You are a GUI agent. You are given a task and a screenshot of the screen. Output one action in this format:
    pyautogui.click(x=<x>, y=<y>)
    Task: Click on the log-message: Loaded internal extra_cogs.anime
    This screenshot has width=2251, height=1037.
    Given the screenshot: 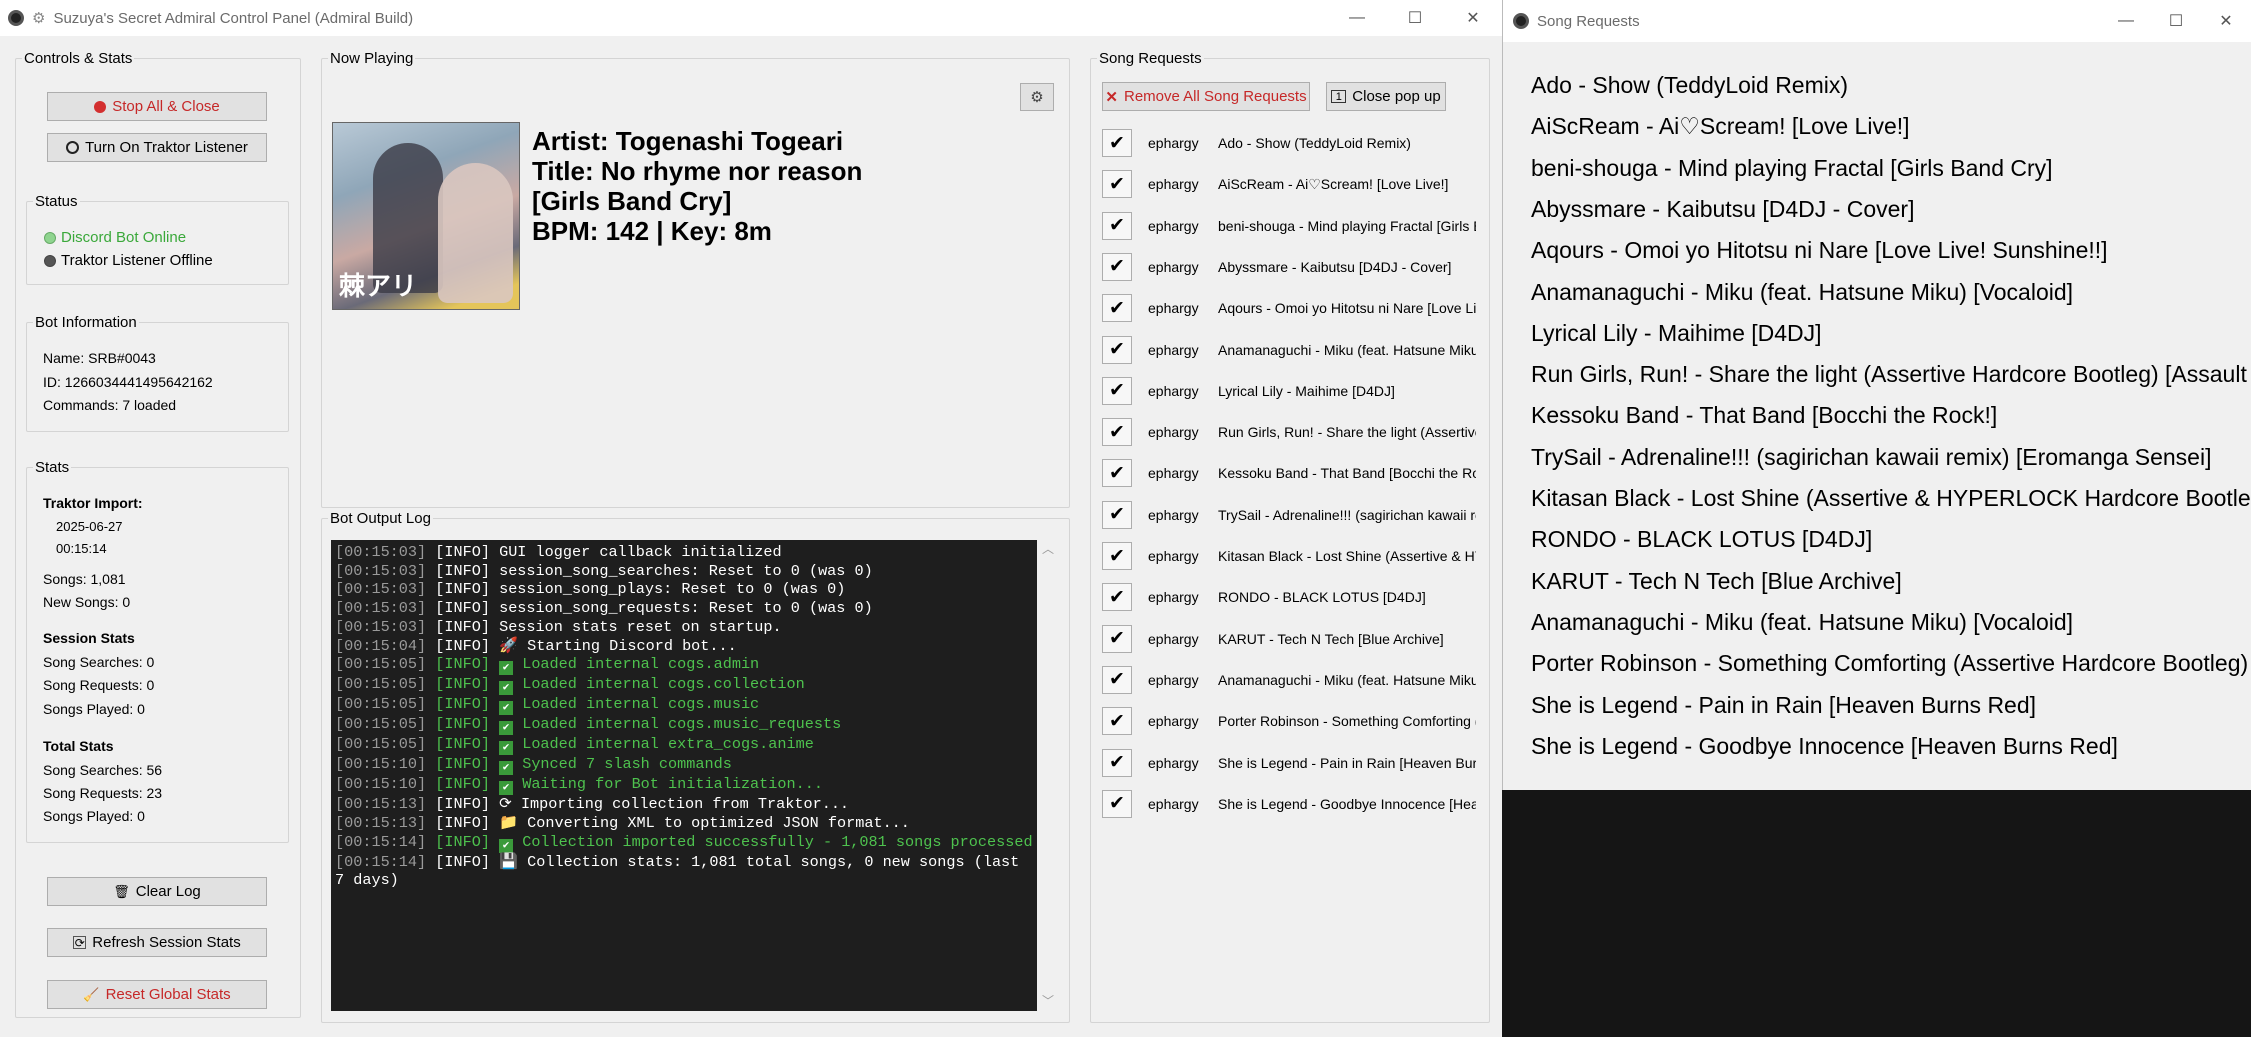 What is the action you would take?
    pyautogui.click(x=668, y=744)
    